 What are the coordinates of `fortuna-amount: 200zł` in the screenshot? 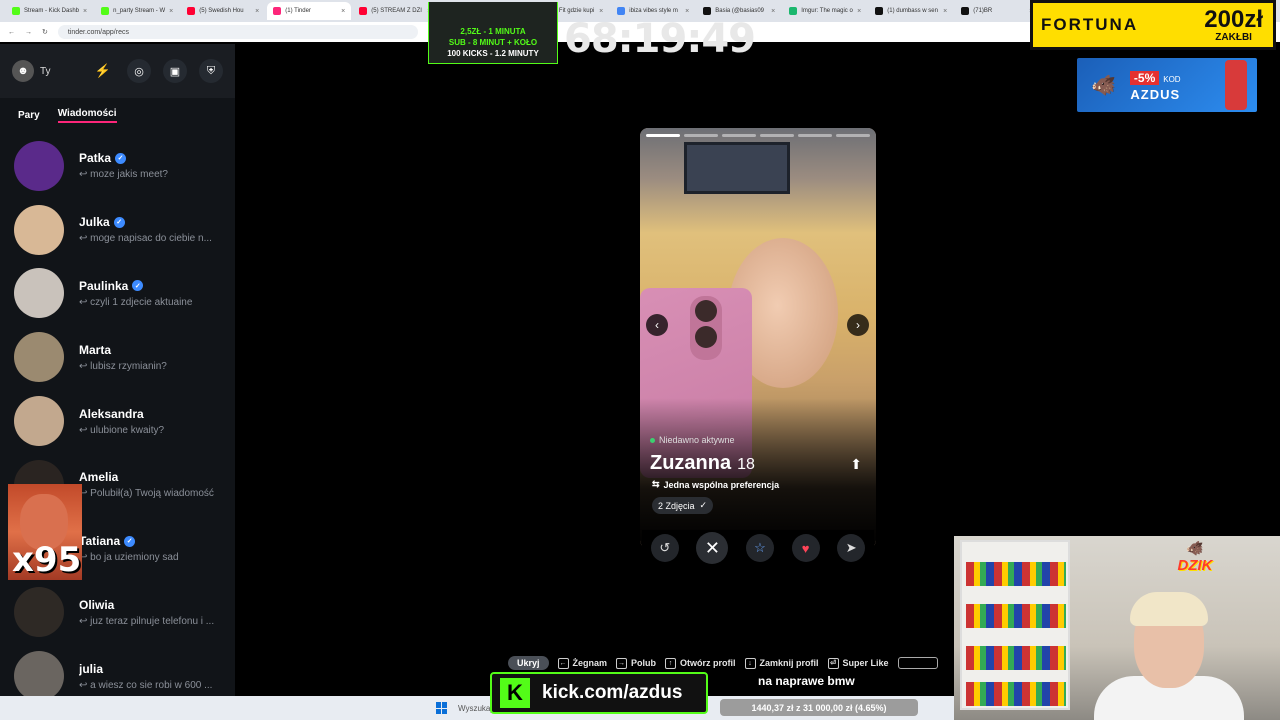 It's located at (1233, 19).